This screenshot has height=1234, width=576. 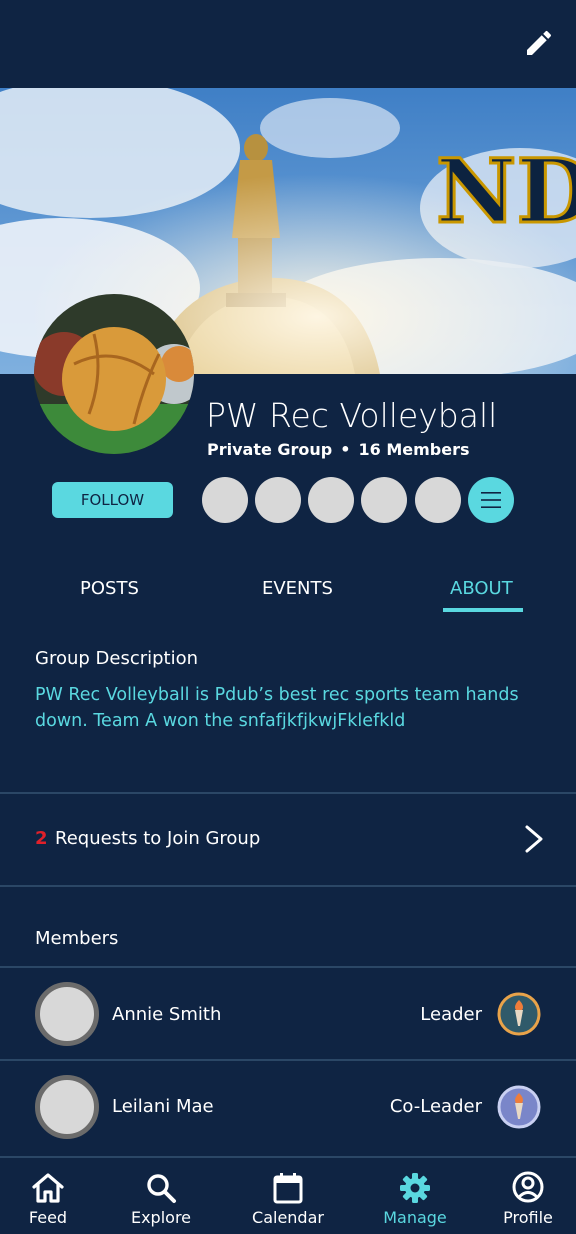 I want to click on nav-manage: Manage, so click(x=415, y=1196).